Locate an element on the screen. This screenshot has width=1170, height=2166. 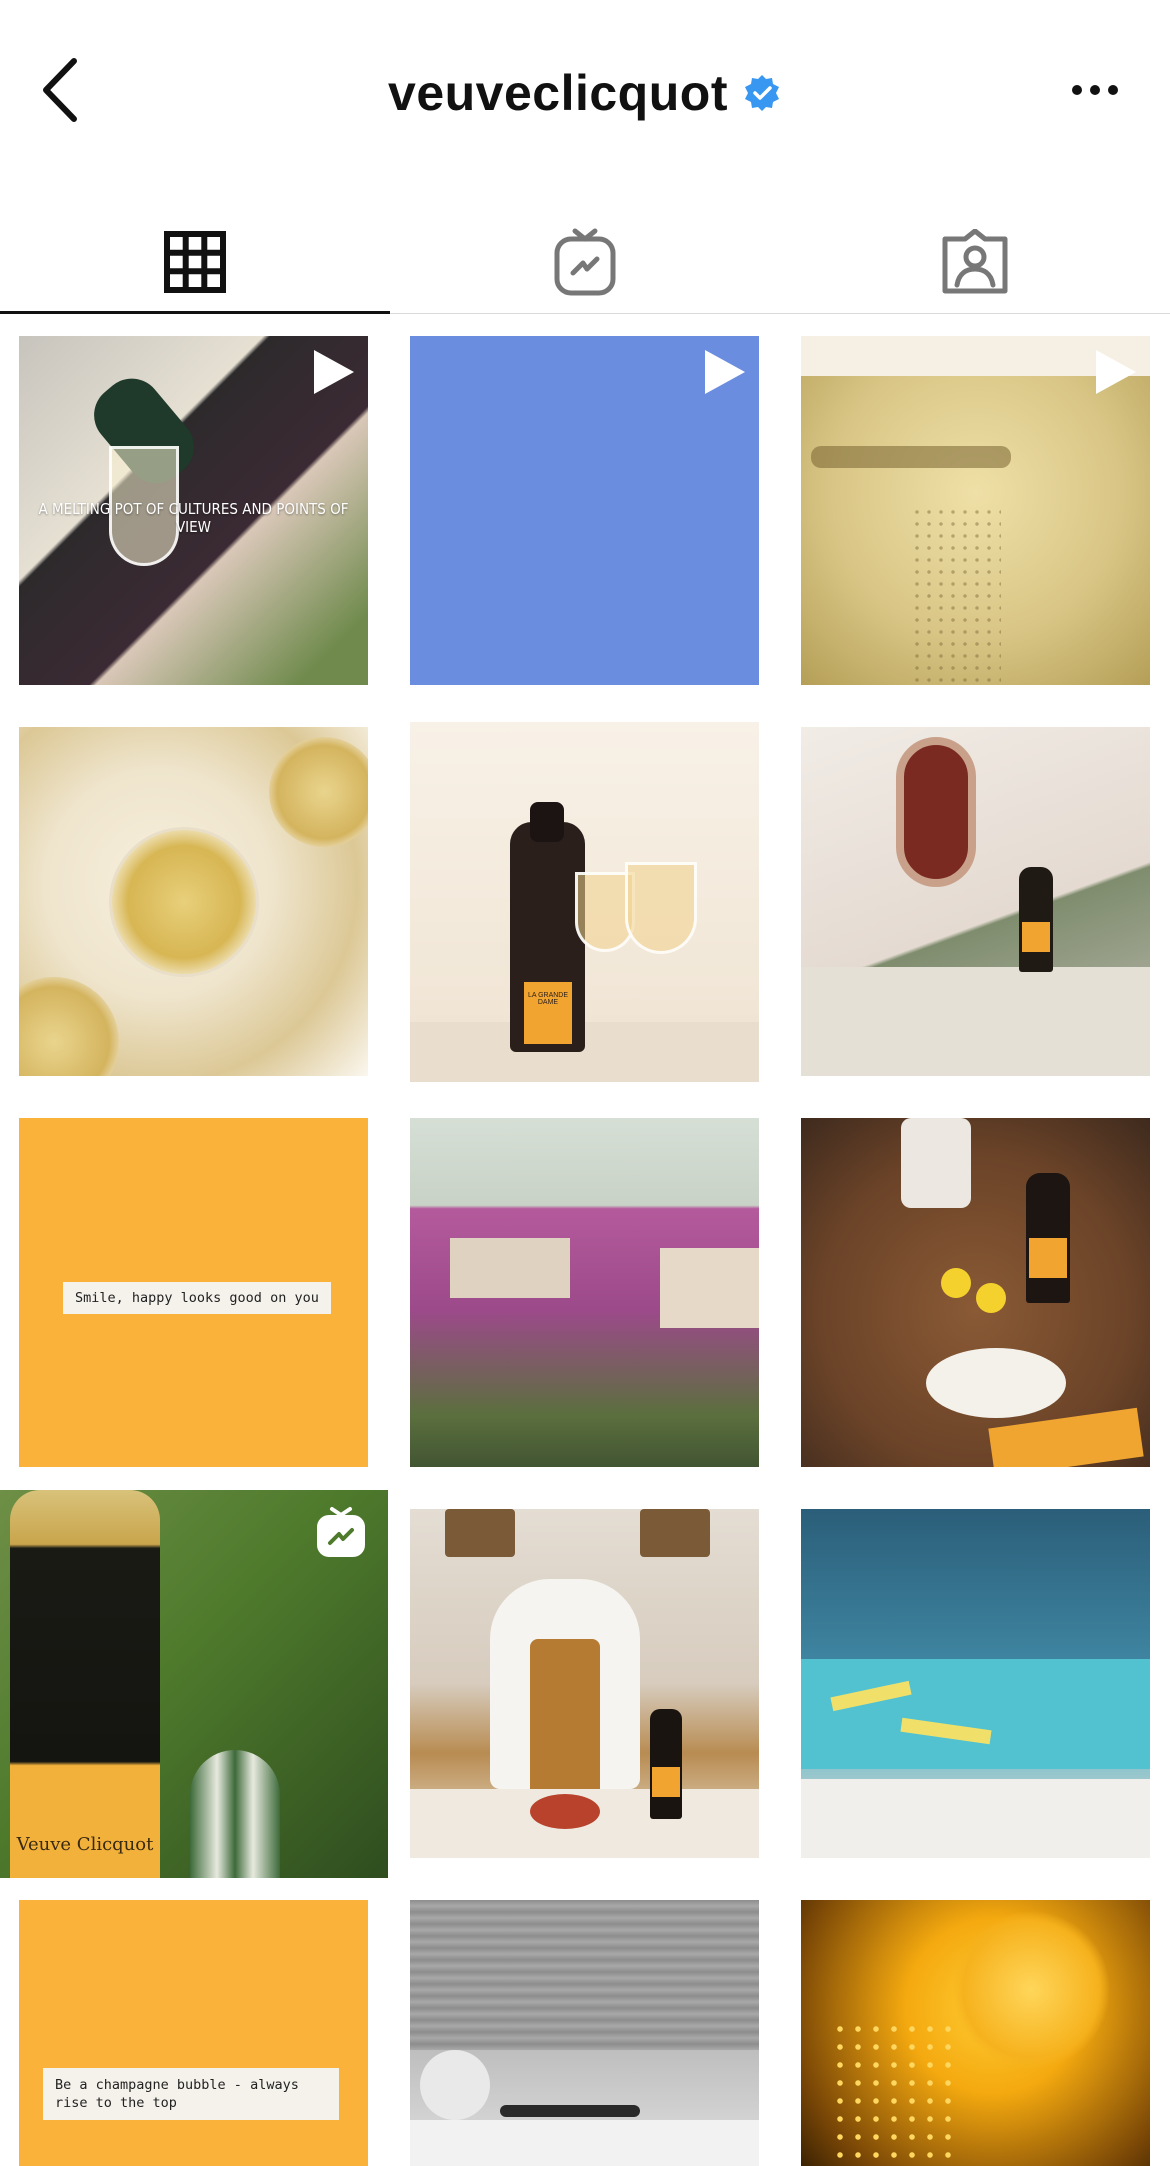
grid-post-7: Smile, happy looks good on you is located at coordinates (193, 1292).